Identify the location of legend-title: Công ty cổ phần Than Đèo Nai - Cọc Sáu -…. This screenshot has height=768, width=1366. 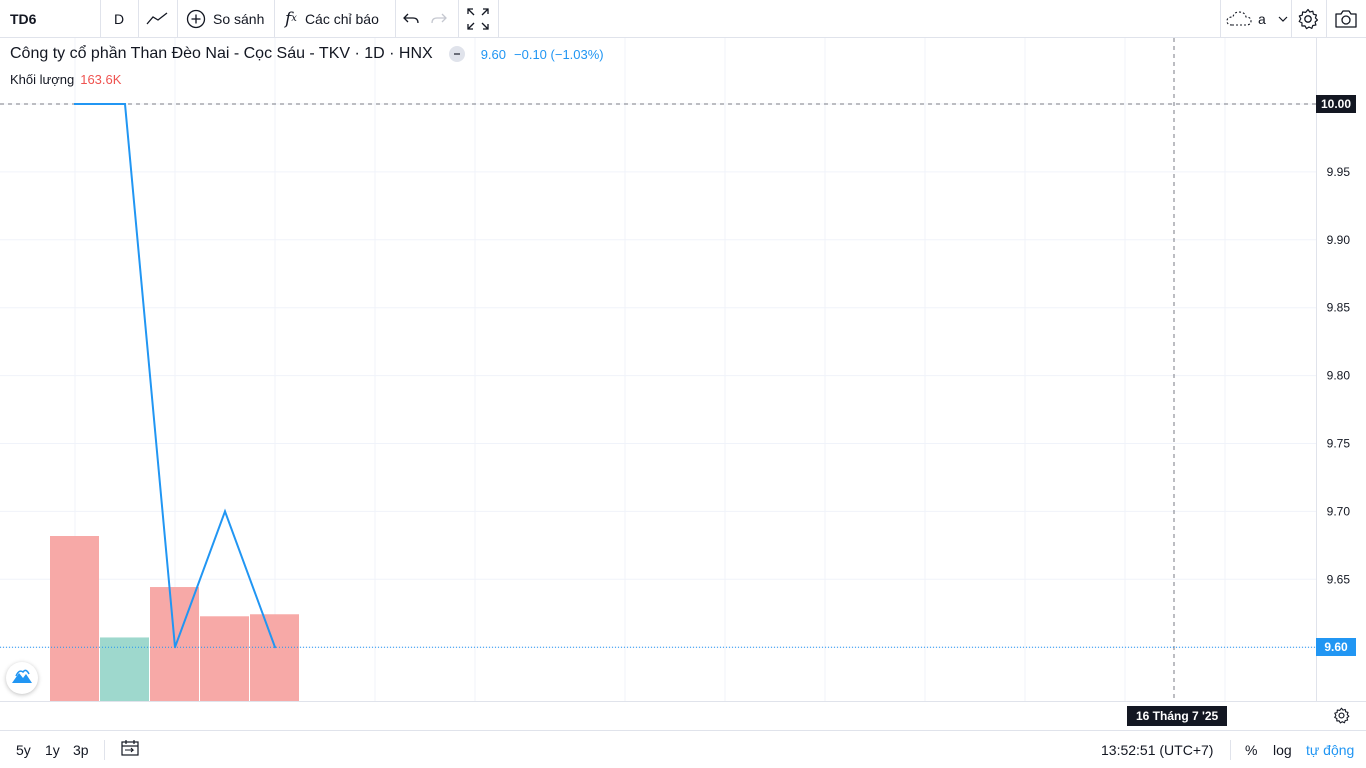
(221, 53).